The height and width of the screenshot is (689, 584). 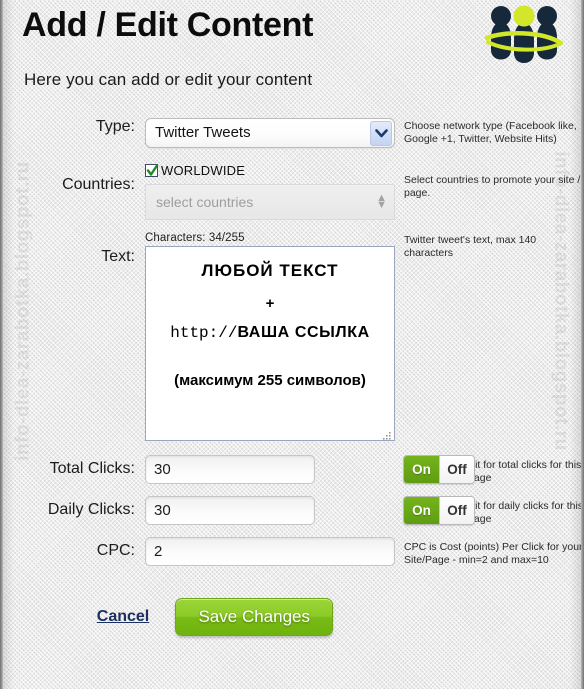 I want to click on countries-field: WORLDWIDE select countries ▲ ▼, so click(x=270, y=191).